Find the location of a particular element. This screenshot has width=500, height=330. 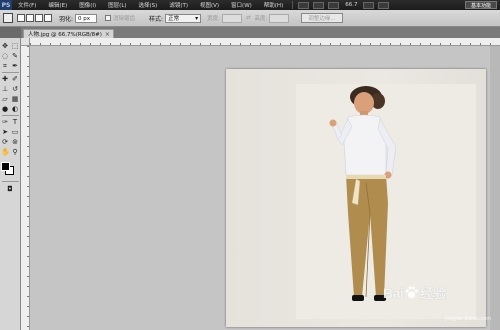

zoom-tool-icon: ⚲ is located at coordinates (15, 152).